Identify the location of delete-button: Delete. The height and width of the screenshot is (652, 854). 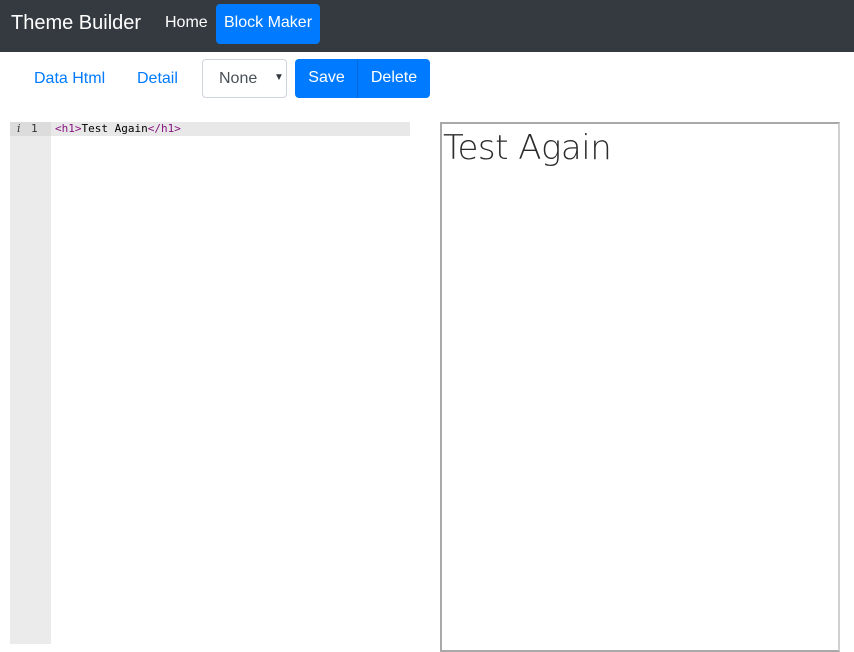
(393, 78).